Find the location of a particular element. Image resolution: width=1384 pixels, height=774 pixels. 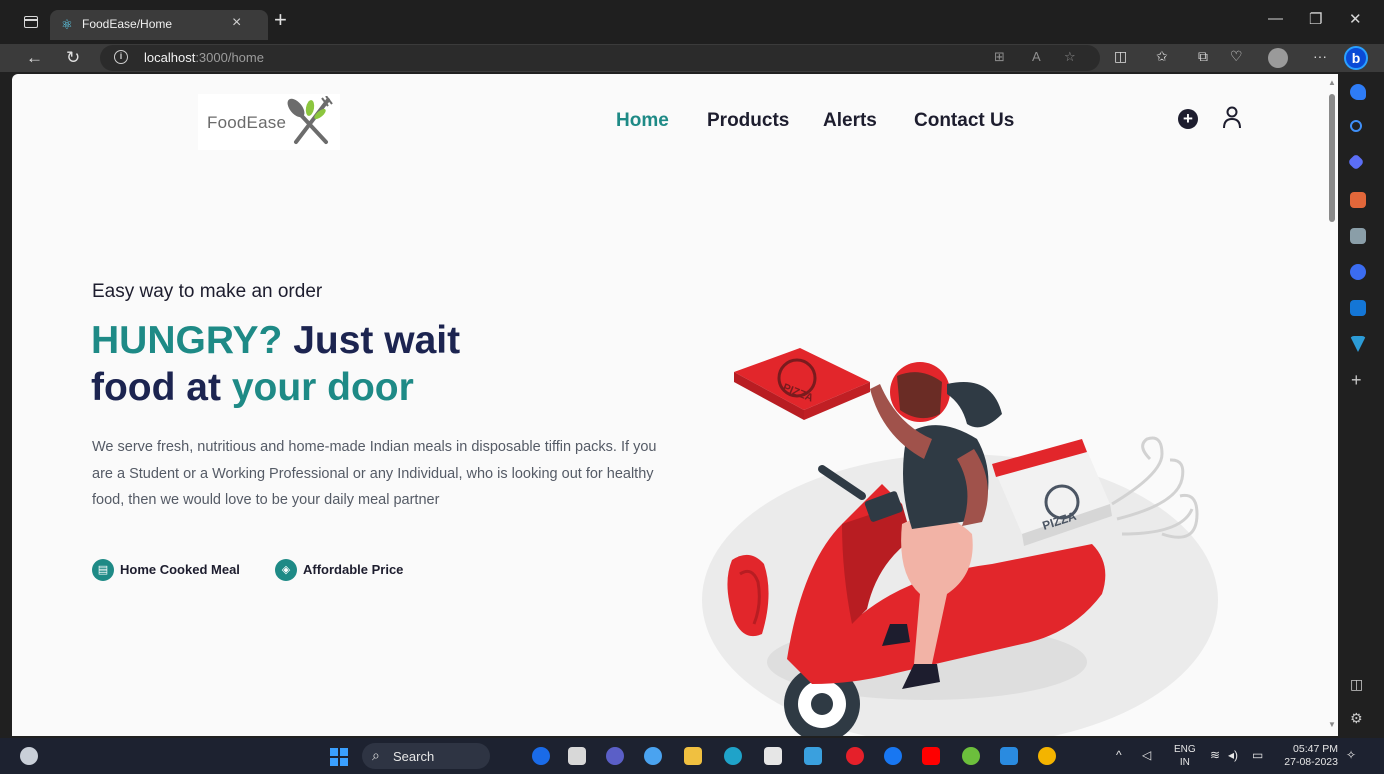

volume-icon: ◂) is located at coordinates (1233, 755).